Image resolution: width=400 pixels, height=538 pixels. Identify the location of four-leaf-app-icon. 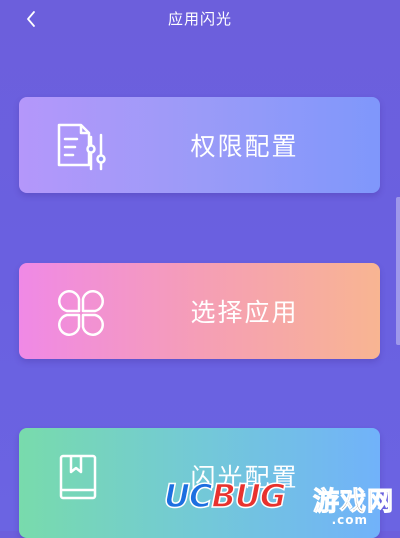
(81, 312).